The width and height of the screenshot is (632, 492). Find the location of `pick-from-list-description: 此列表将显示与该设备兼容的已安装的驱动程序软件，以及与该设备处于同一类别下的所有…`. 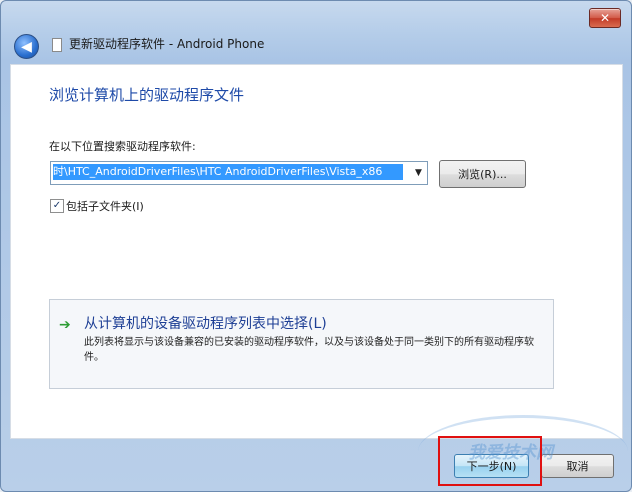

pick-from-list-description: 此列表将显示与该设备兼容的已安装的驱动程序软件，以及与该设备处于同一类别下的所有… is located at coordinates (309, 350).